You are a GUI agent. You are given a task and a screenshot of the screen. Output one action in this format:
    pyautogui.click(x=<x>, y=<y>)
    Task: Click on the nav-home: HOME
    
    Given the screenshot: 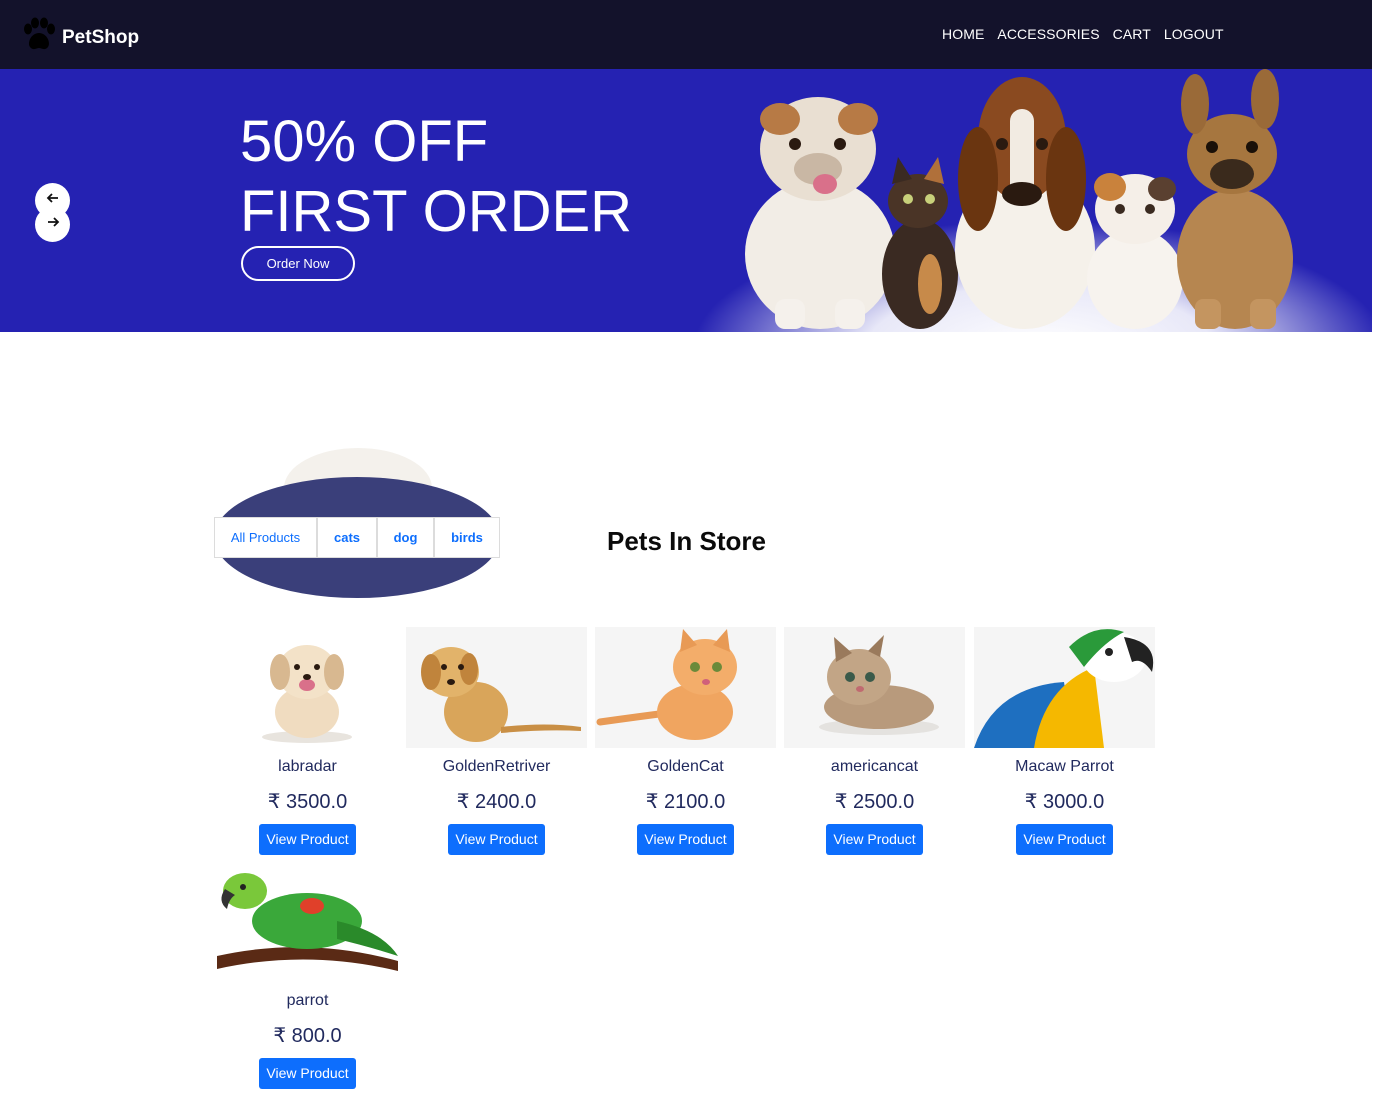 What is the action you would take?
    pyautogui.click(x=963, y=34)
    